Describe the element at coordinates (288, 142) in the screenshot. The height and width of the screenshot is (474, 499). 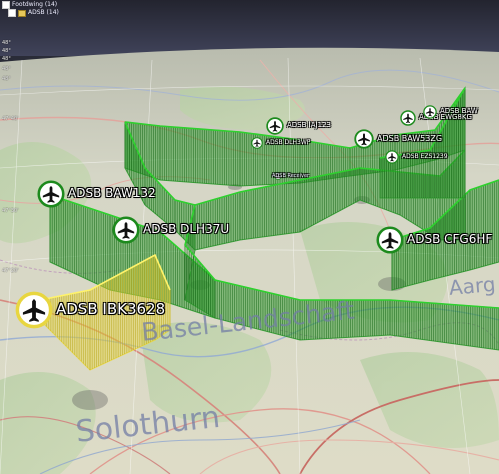
I see `aircraft-label: ADSB DLH3WP` at that location.